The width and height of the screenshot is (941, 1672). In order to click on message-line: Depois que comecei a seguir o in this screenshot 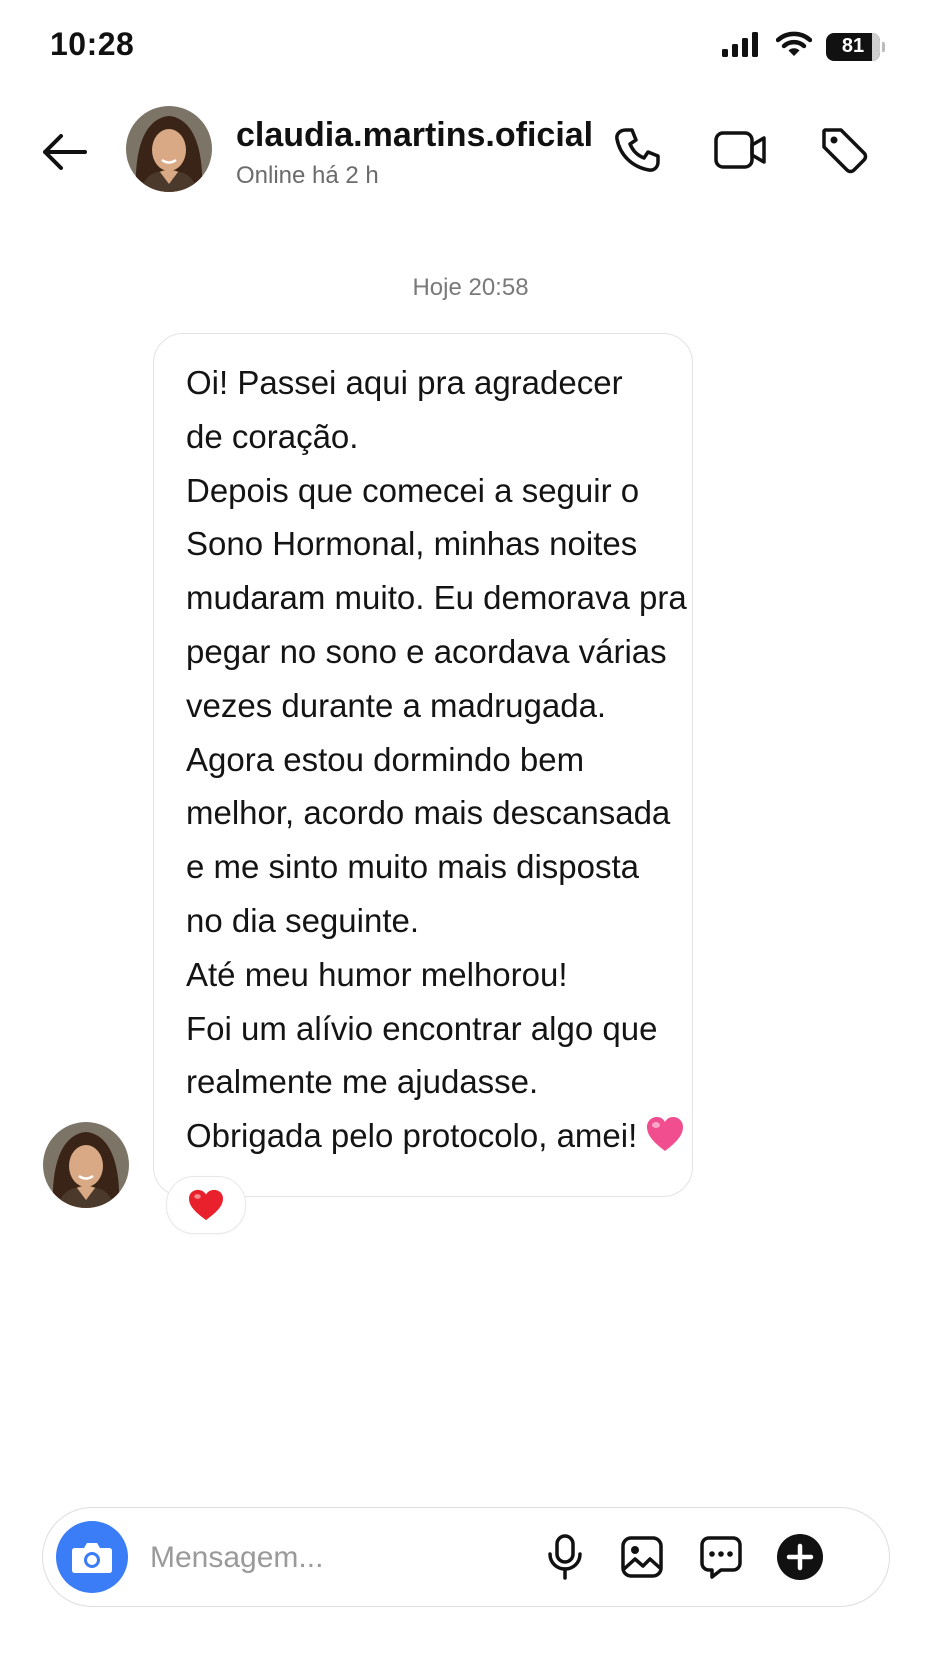, I will do `click(413, 490)`.